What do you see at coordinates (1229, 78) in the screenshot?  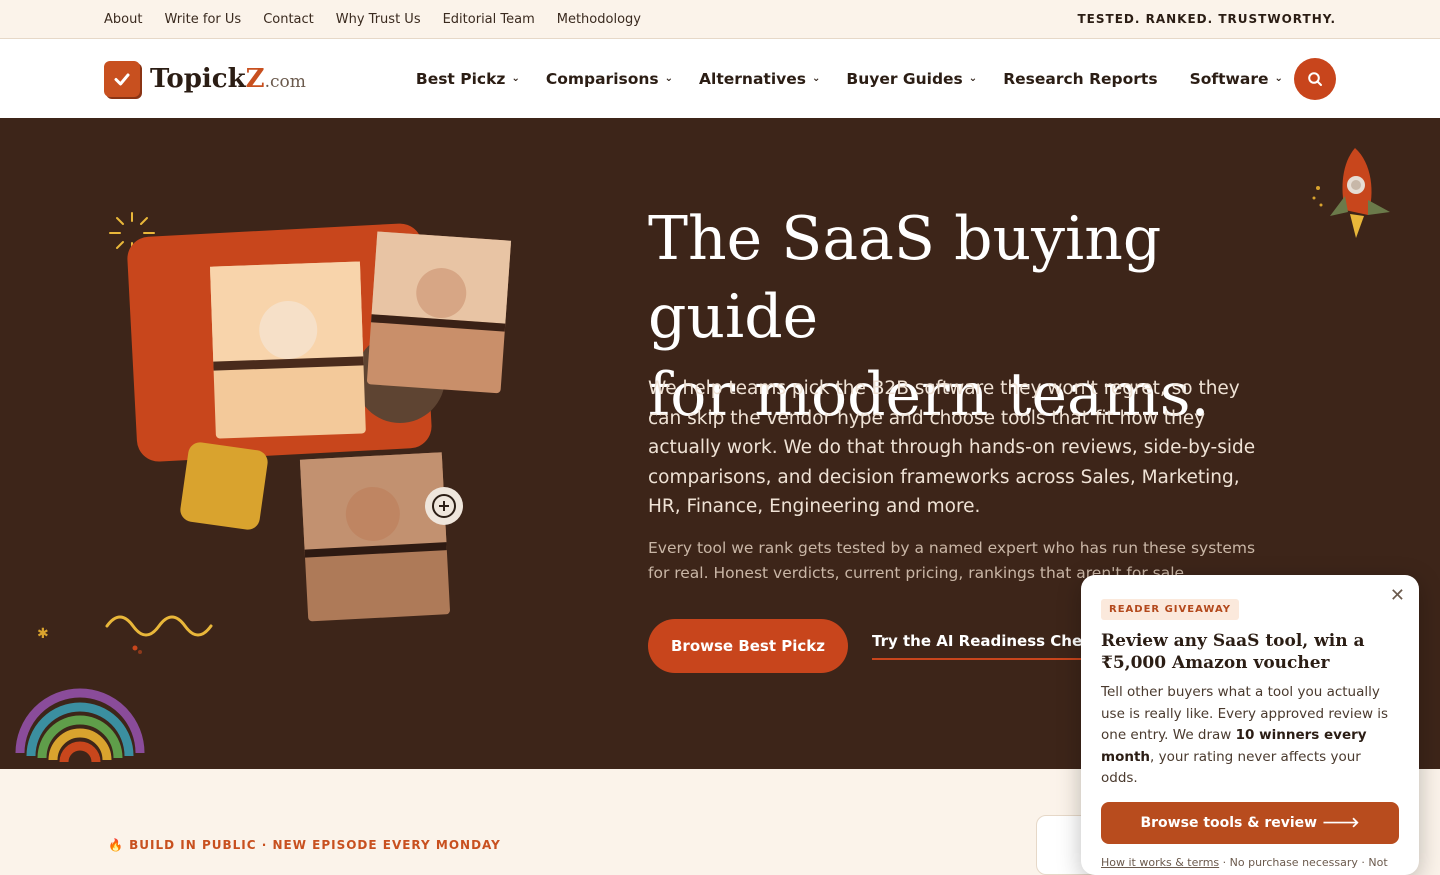 I see `nav-label: Software` at bounding box center [1229, 78].